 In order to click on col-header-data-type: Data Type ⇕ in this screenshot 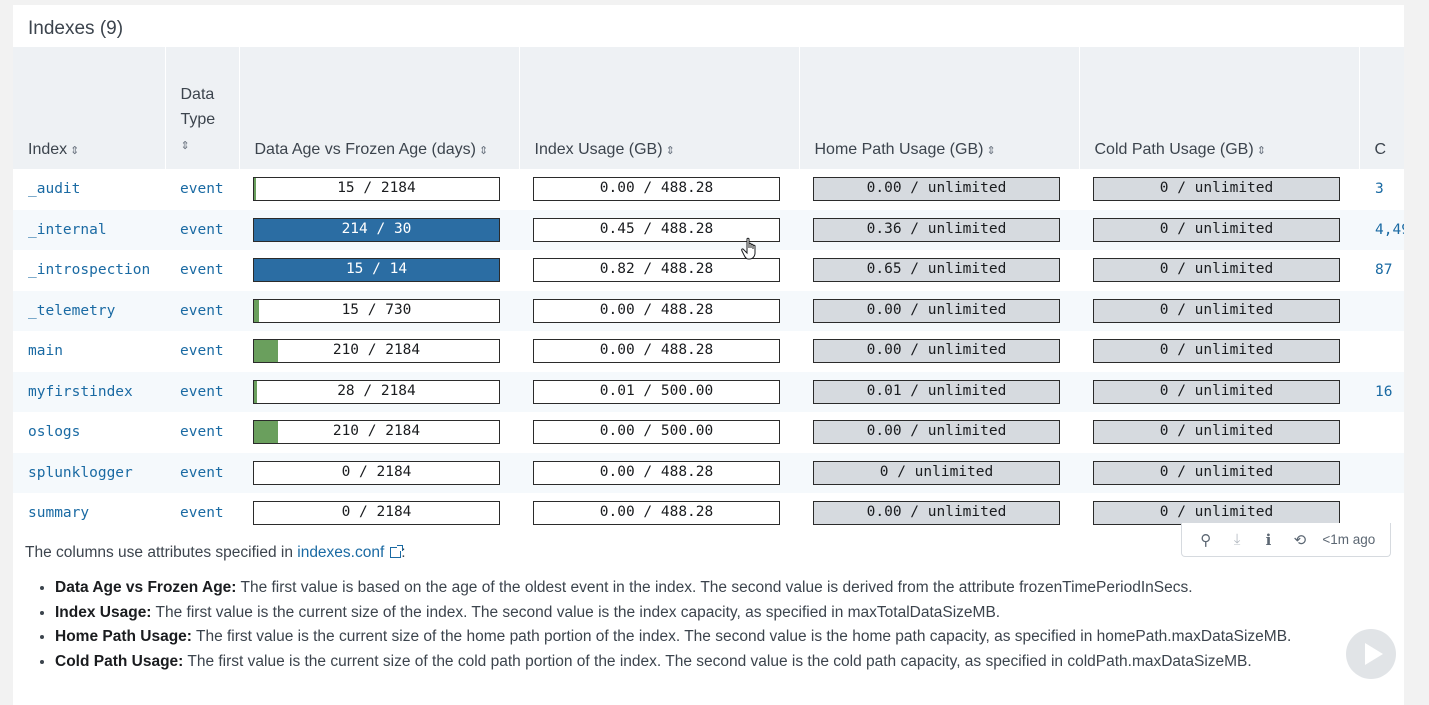, I will do `click(202, 108)`.